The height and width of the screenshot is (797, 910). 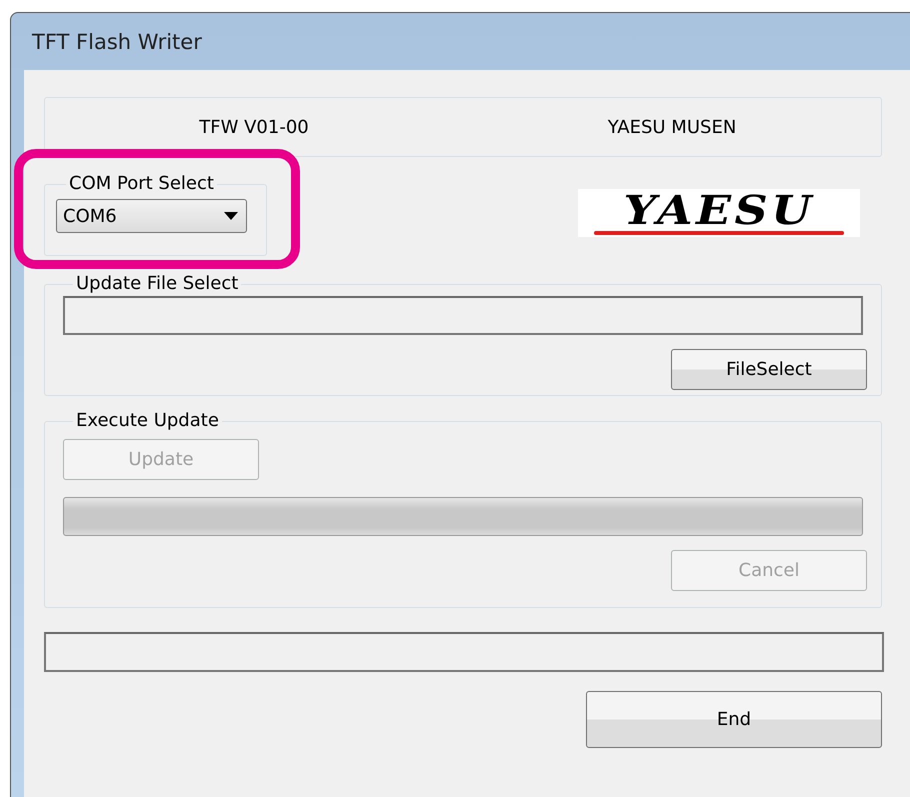 What do you see at coordinates (147, 421) in the screenshot?
I see `group-label: Execute Update` at bounding box center [147, 421].